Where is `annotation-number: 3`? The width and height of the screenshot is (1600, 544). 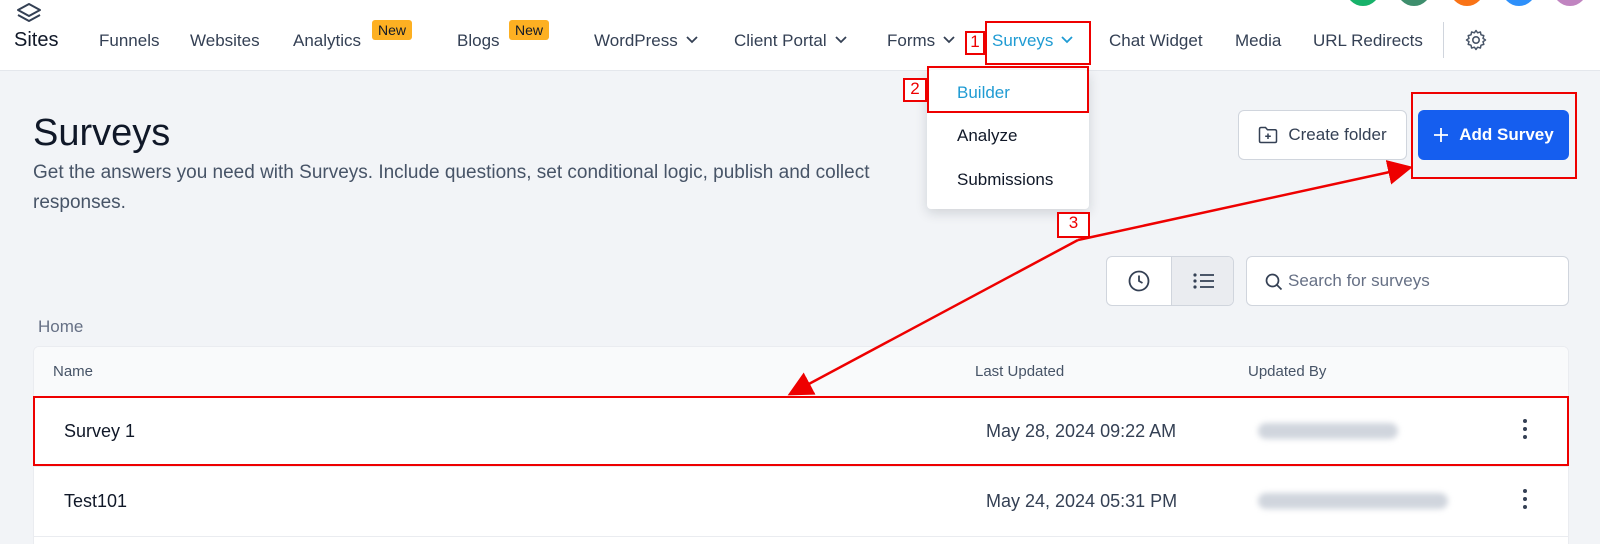
annotation-number: 3 is located at coordinates (1073, 225).